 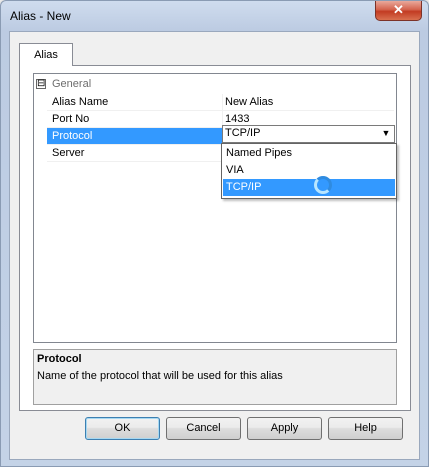 I want to click on group-header-general: ⊟ General, so click(x=215, y=84).